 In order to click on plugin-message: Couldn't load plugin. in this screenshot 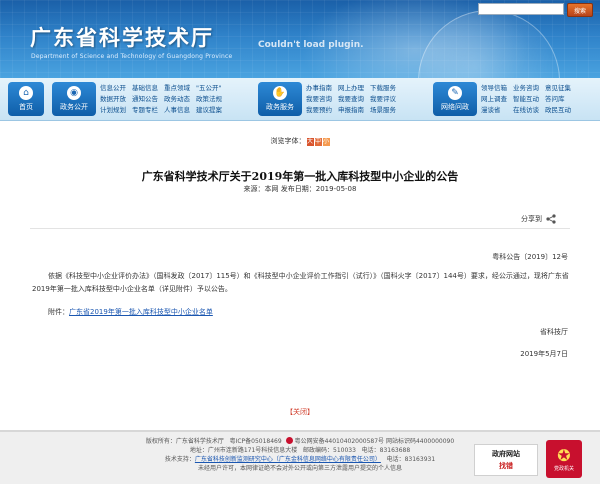, I will do `click(311, 45)`.